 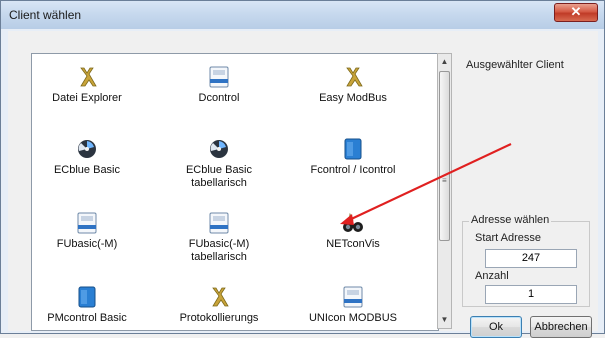 I want to click on list-item-netconvis: NETconVis, so click(x=353, y=231).